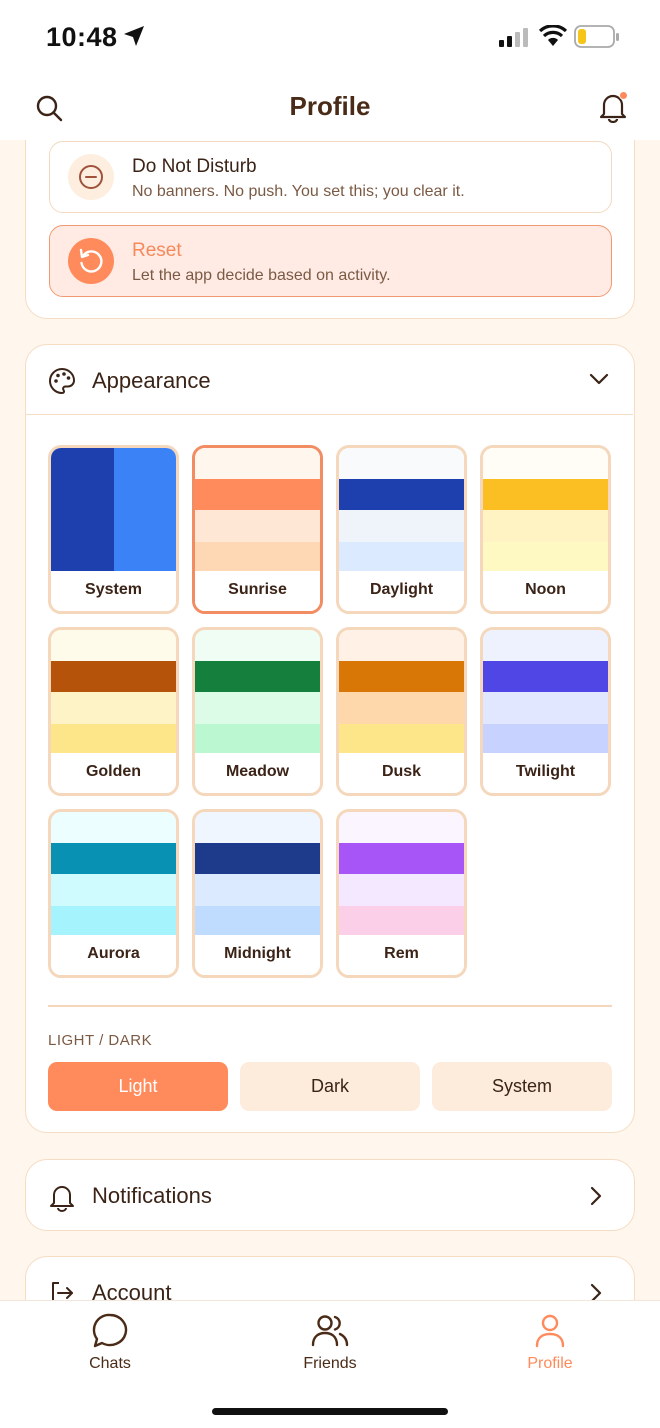  What do you see at coordinates (82, 37) in the screenshot?
I see `status-time: 10:48` at bounding box center [82, 37].